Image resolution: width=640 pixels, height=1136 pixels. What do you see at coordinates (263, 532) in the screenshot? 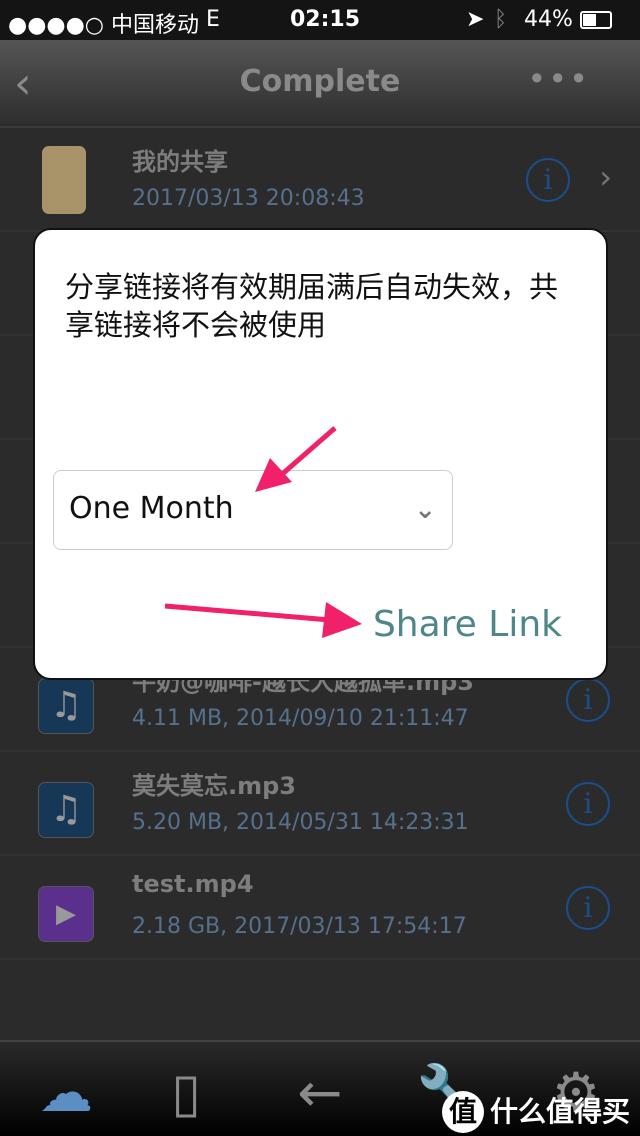
I see `annotation-arrows` at bounding box center [263, 532].